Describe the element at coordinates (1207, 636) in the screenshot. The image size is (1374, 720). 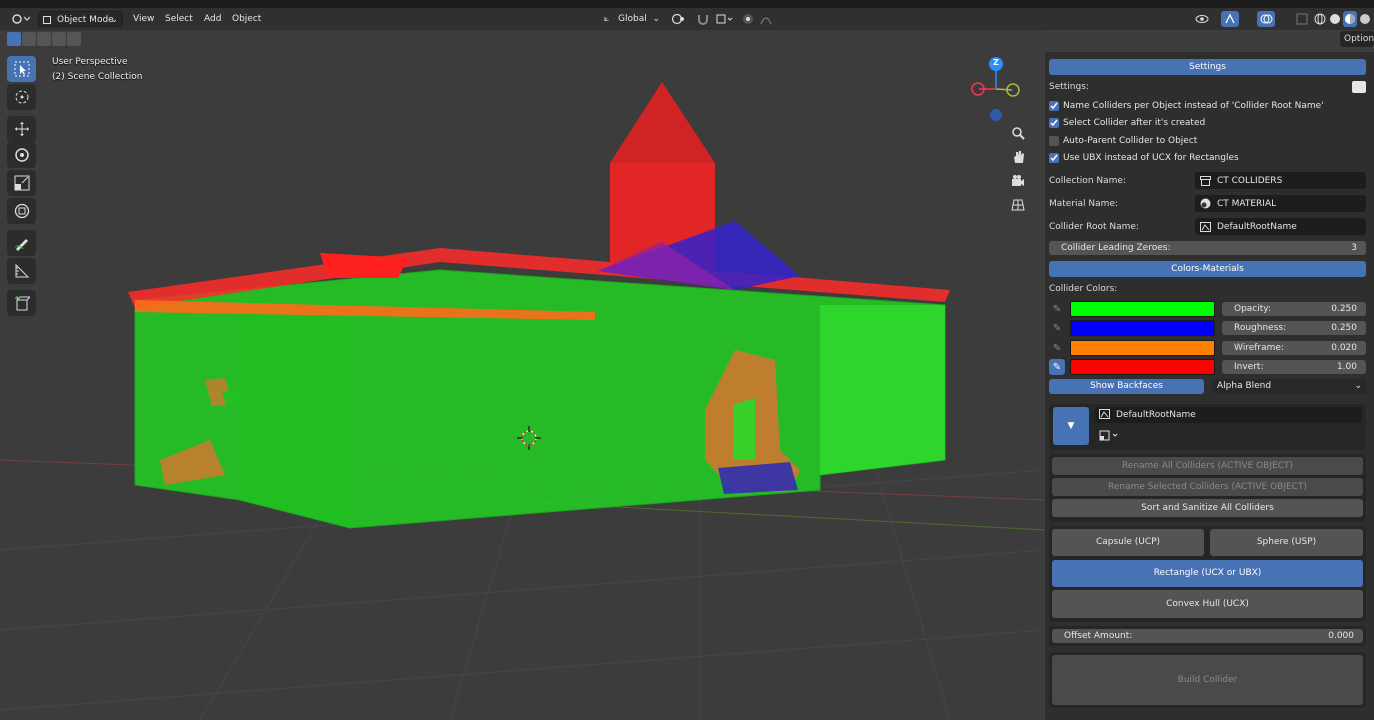
I see `offset-amount-field: Offset Amount: 0.000` at that location.